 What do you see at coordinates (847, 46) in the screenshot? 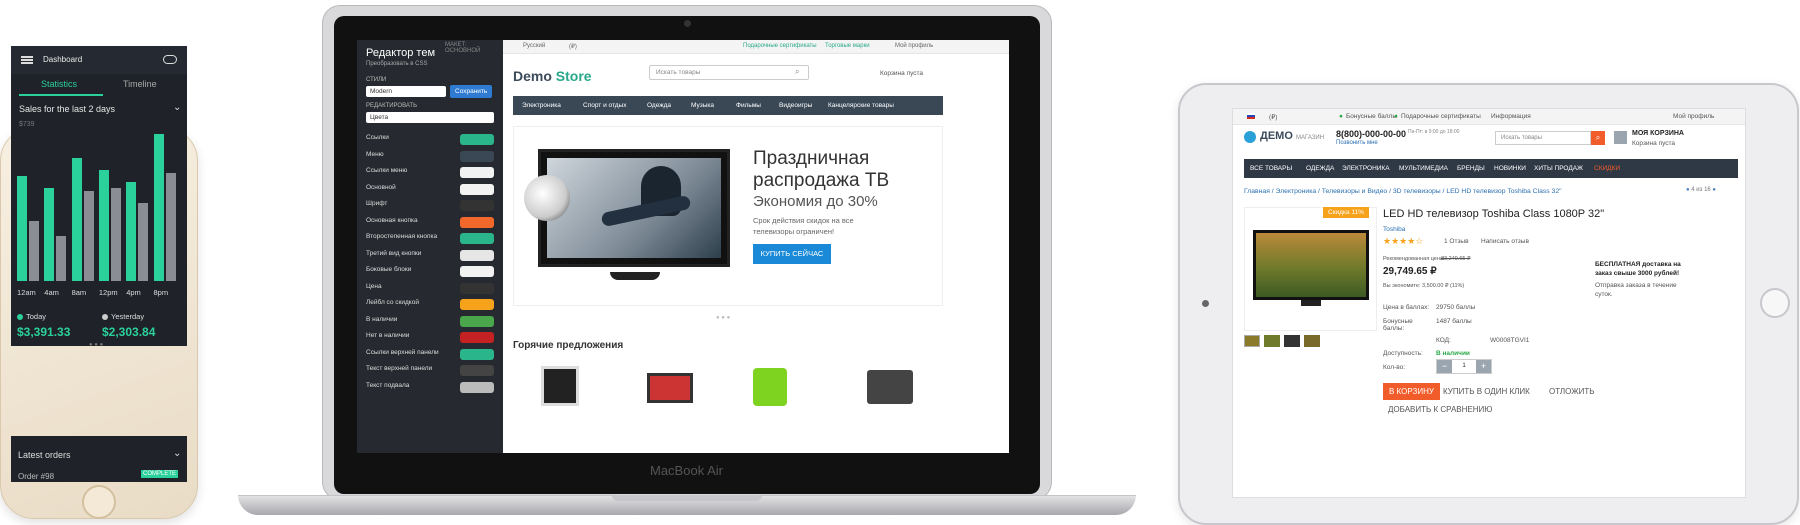
I see `brands-link: Торговые марки` at bounding box center [847, 46].